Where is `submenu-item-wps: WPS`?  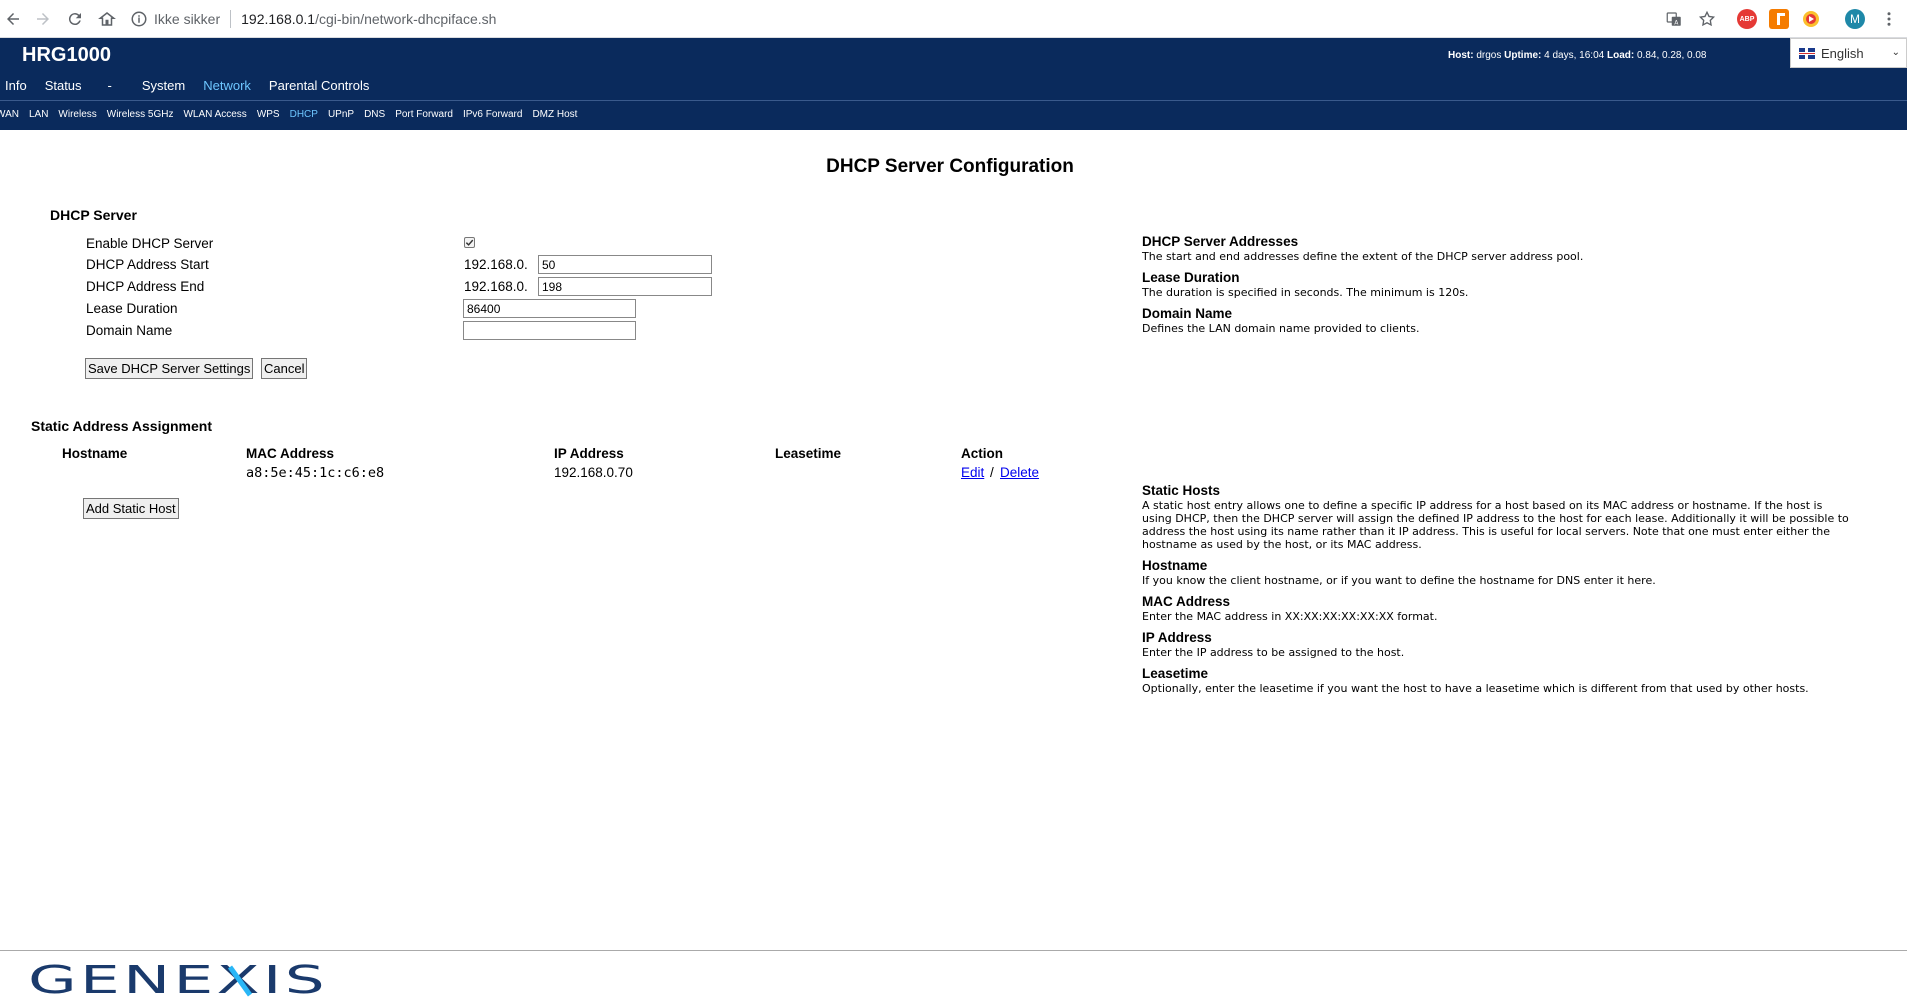
submenu-item-wps: WPS is located at coordinates (268, 114).